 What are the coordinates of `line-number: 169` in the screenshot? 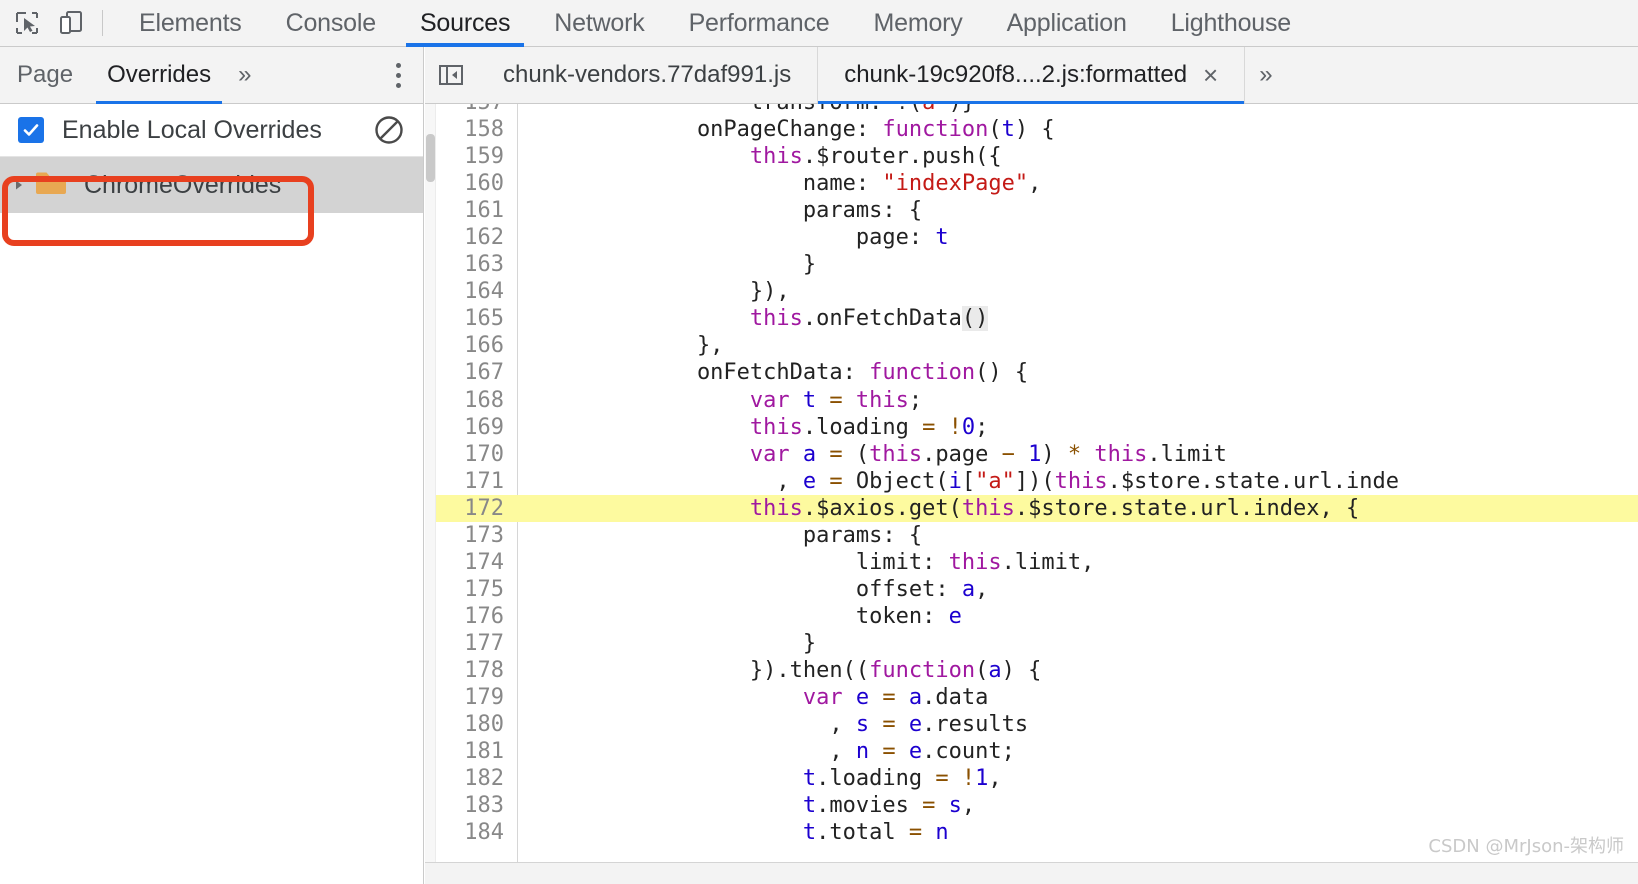 It's located at (476, 427).